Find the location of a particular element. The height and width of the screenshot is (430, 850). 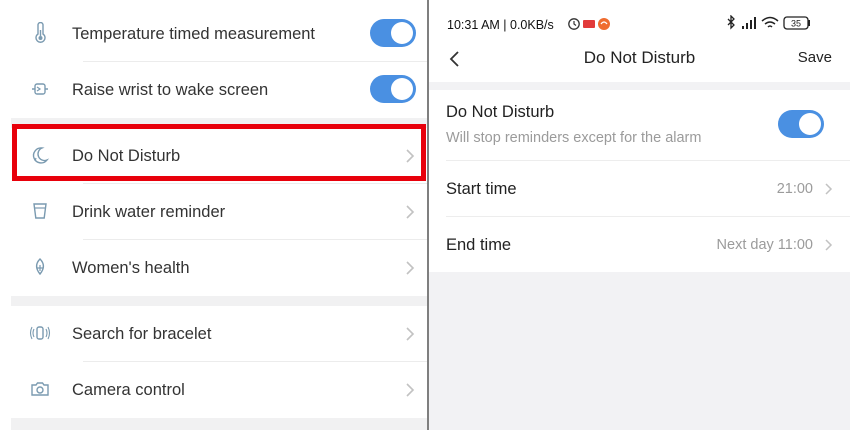

status-time: 10:31 AM | 0.0KB/s is located at coordinates (500, 25).